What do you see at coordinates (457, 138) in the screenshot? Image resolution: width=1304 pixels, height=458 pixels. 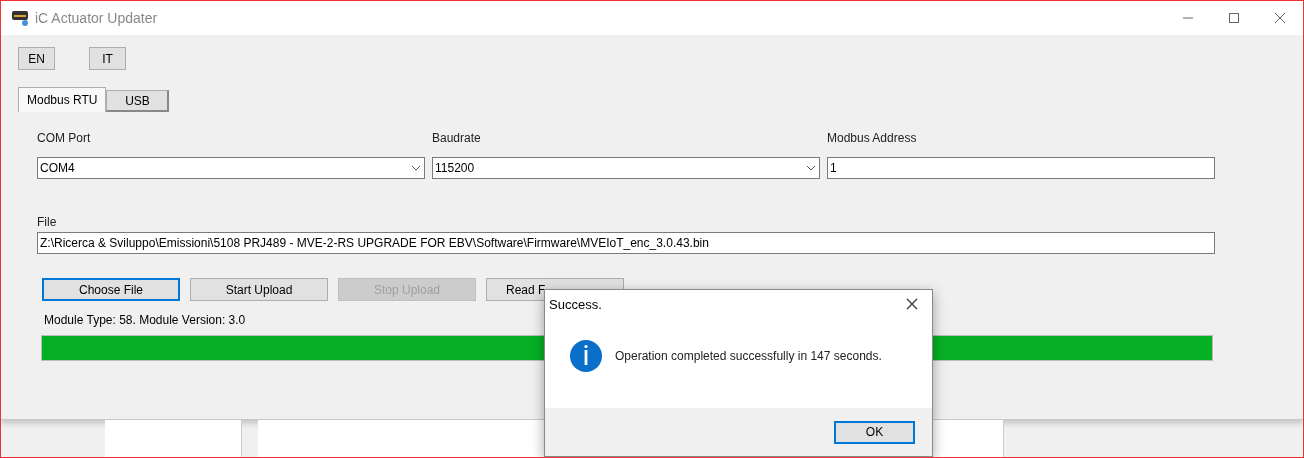 I see `field-label: Baudrate` at bounding box center [457, 138].